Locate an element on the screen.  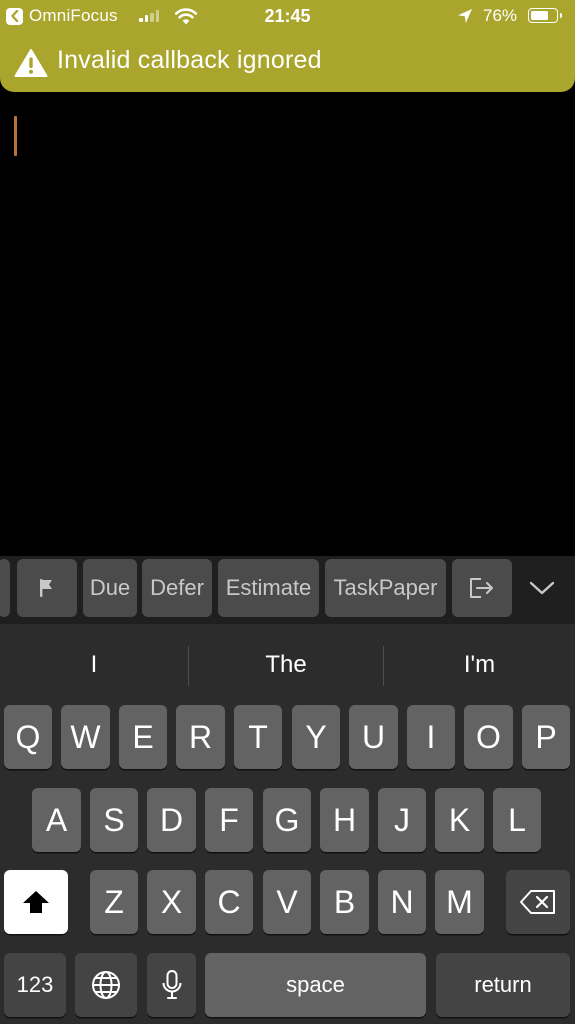
globe-icon is located at coordinates (106, 985).